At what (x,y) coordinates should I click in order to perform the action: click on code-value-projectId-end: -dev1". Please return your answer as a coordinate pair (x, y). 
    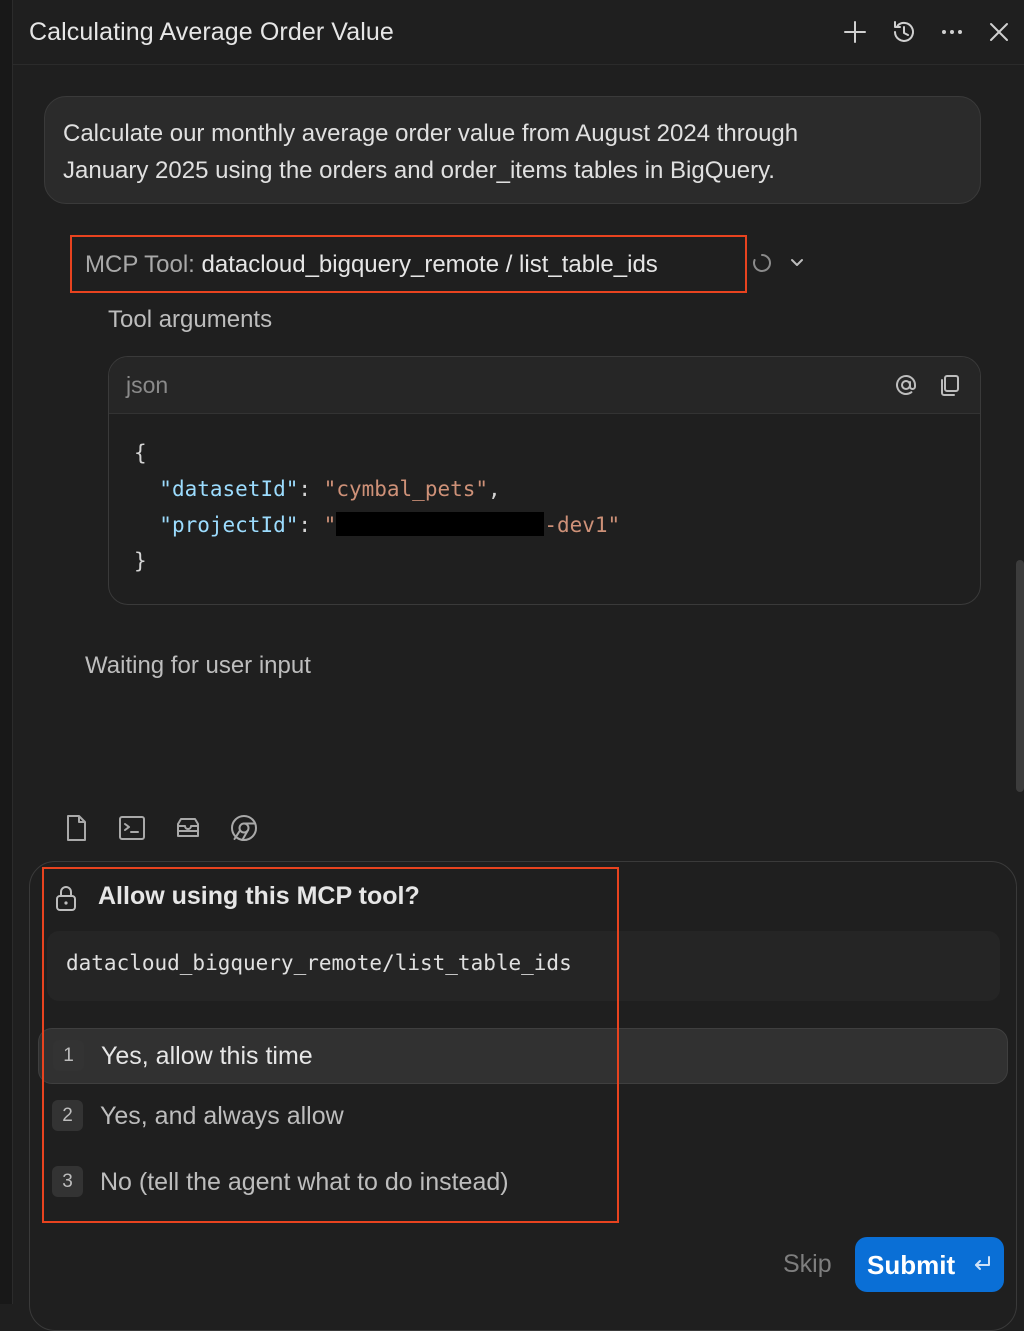
    Looking at the image, I should click on (582, 525).